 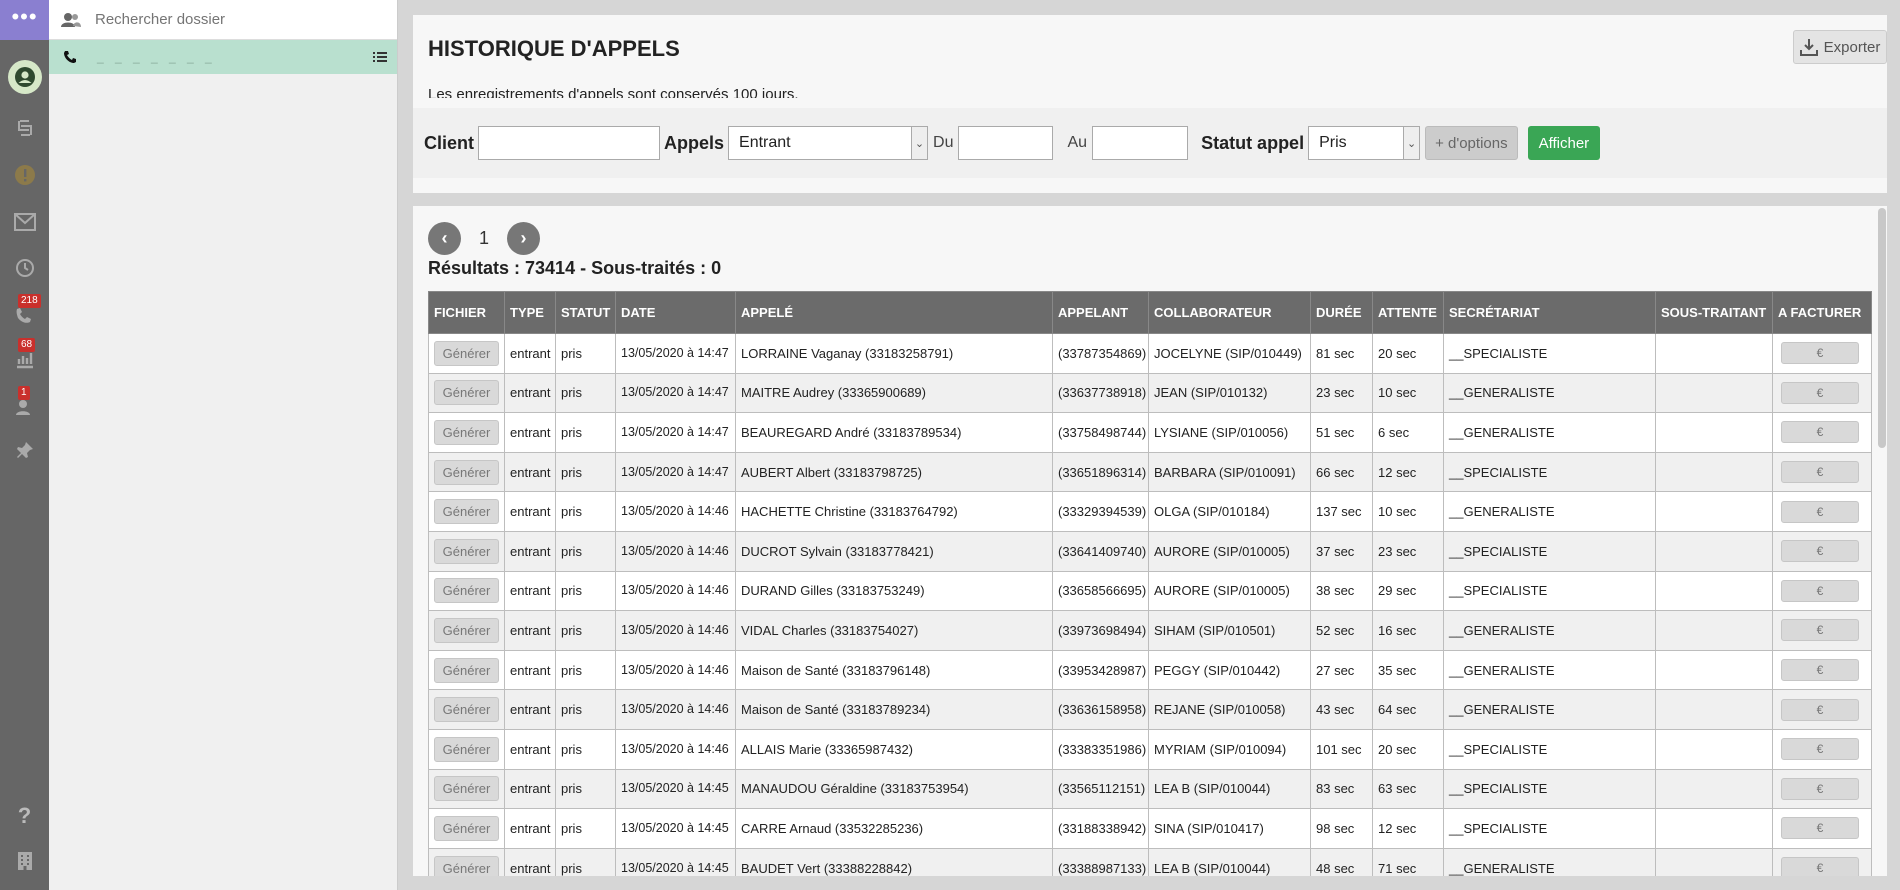 I want to click on company-nav, so click(x=24, y=861).